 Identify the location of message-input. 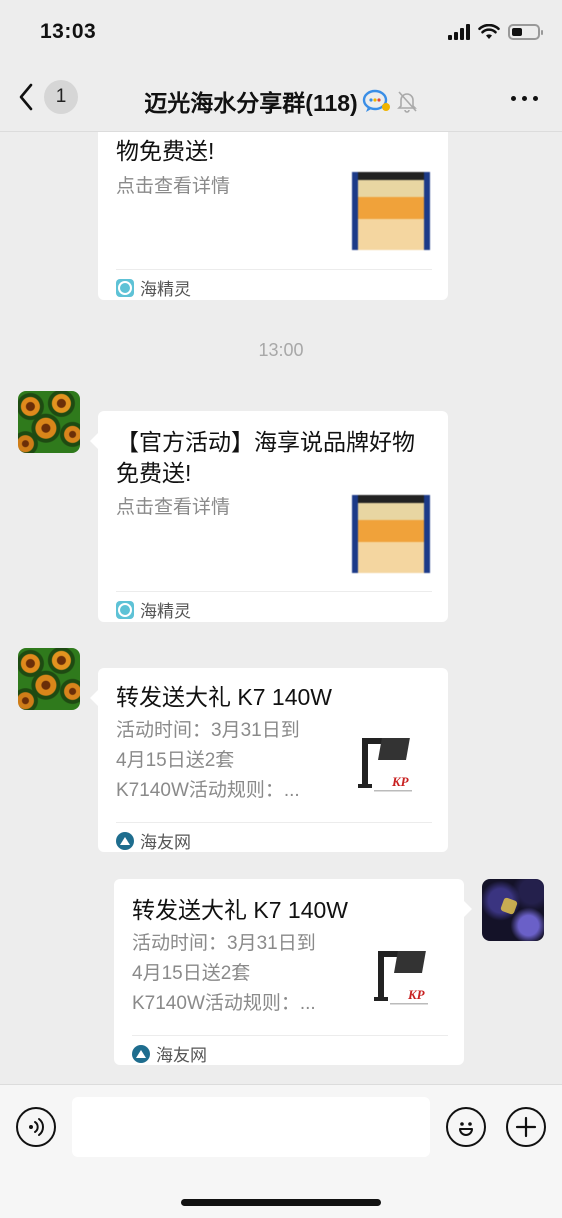
(251, 1127).